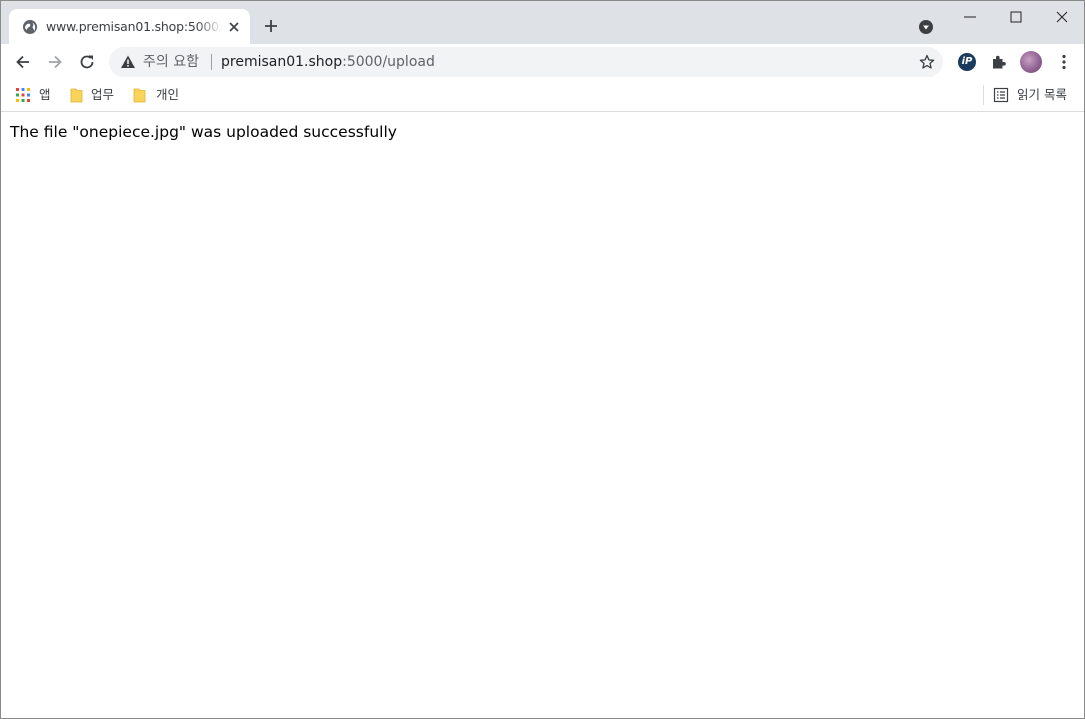  I want to click on reading-list-button: 읽기 목록, so click(1038, 95).